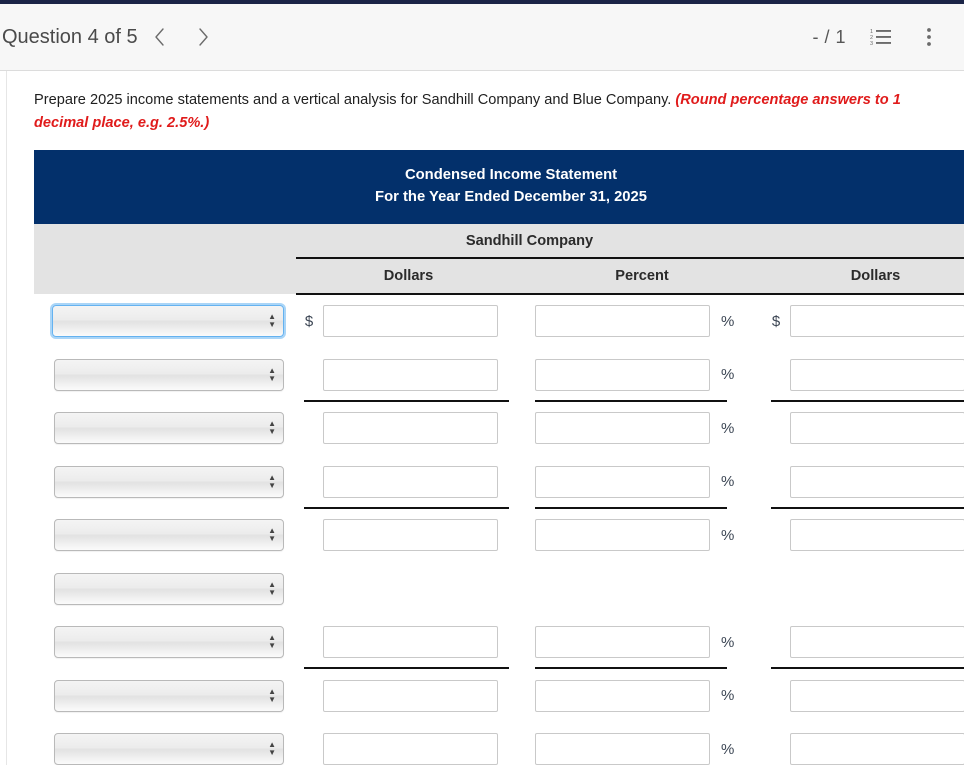 This screenshot has height=765, width=964. I want to click on company-1-header: Sandhill Company, so click(529, 241).